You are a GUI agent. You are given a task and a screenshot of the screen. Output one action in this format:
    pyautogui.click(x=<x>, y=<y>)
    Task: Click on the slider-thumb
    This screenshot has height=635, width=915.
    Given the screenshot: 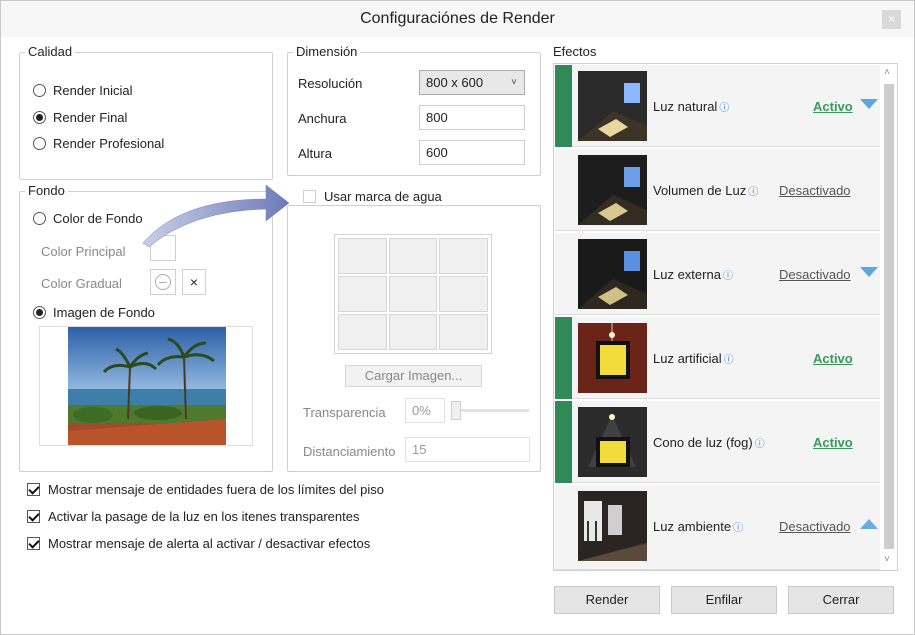 What is the action you would take?
    pyautogui.click(x=456, y=410)
    